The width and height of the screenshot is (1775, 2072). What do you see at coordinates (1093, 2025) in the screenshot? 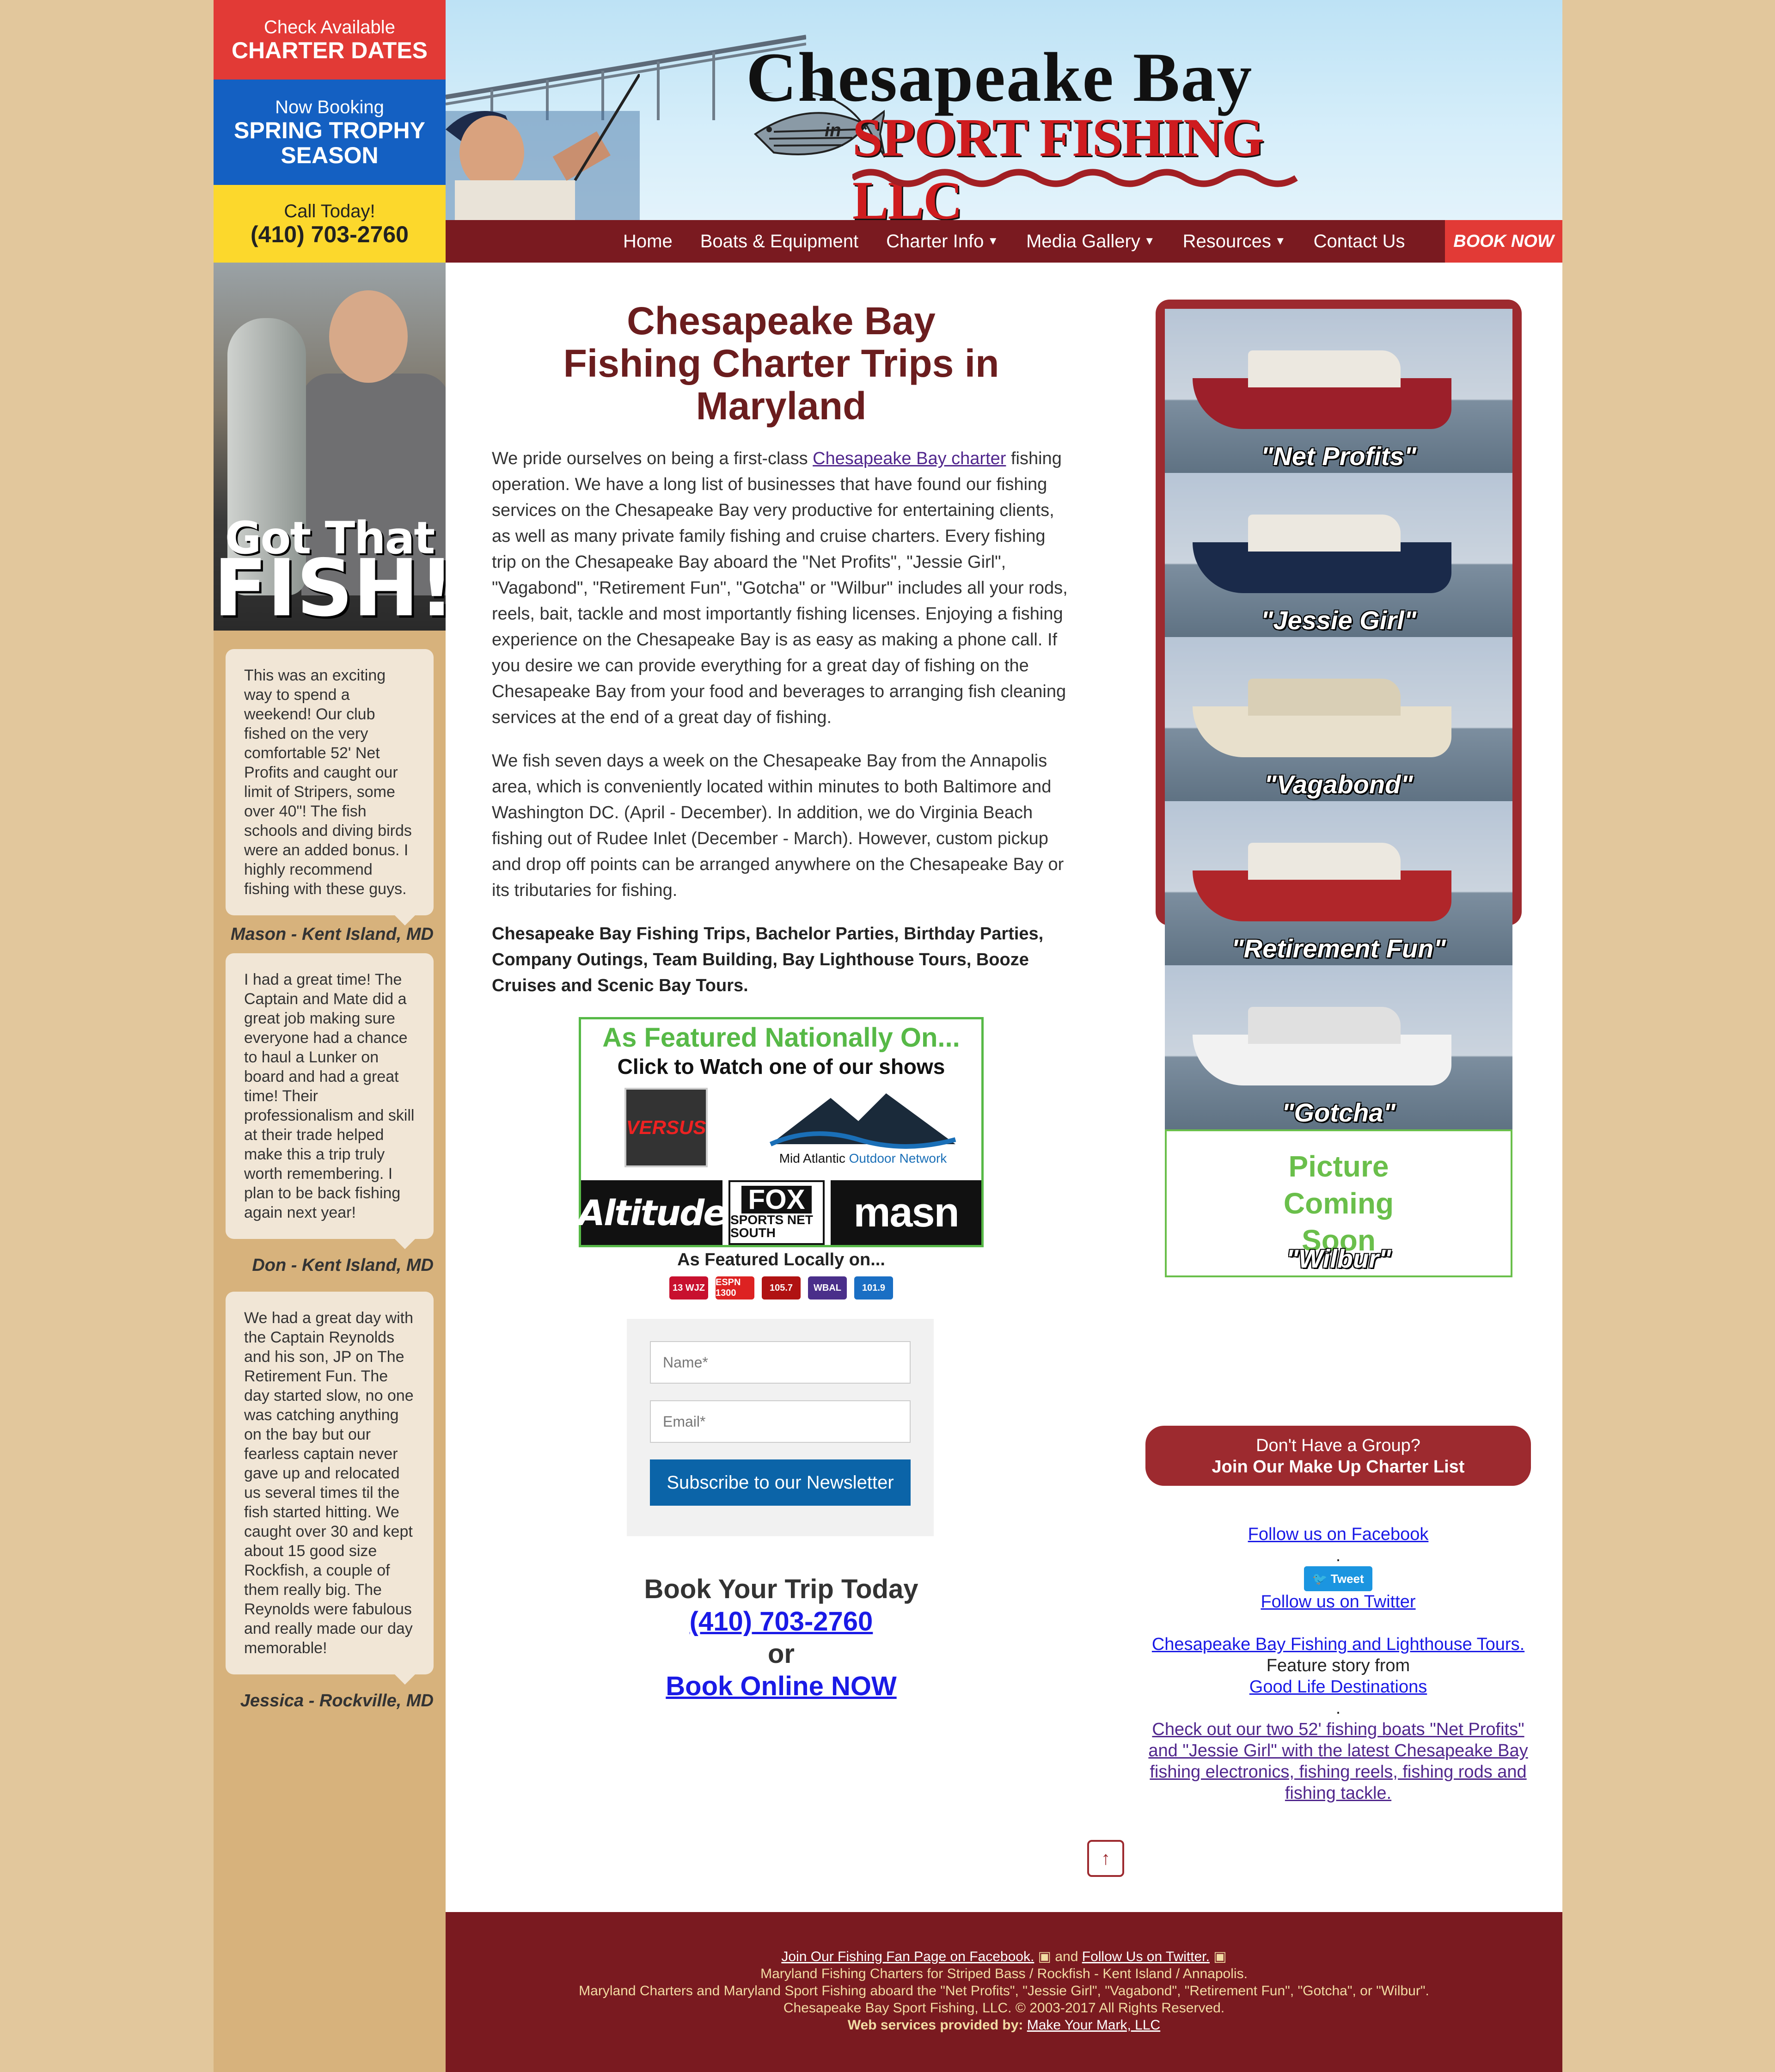
I see `footer-makeyourmark-link: Make Your Mark, LLC` at bounding box center [1093, 2025].